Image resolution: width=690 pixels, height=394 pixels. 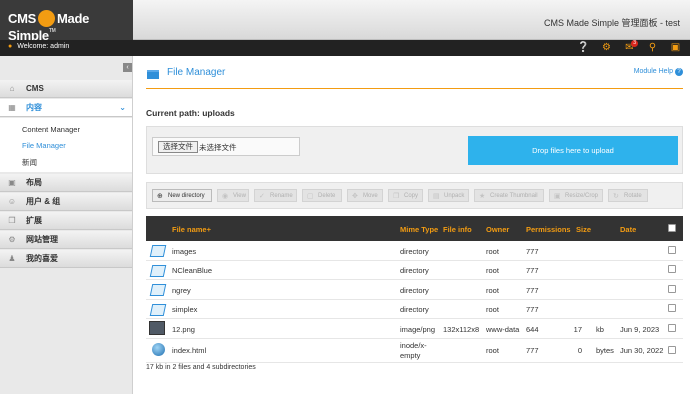 What do you see at coordinates (675, 48) in the screenshot?
I see `logout-lock-icon: ▣` at bounding box center [675, 48].